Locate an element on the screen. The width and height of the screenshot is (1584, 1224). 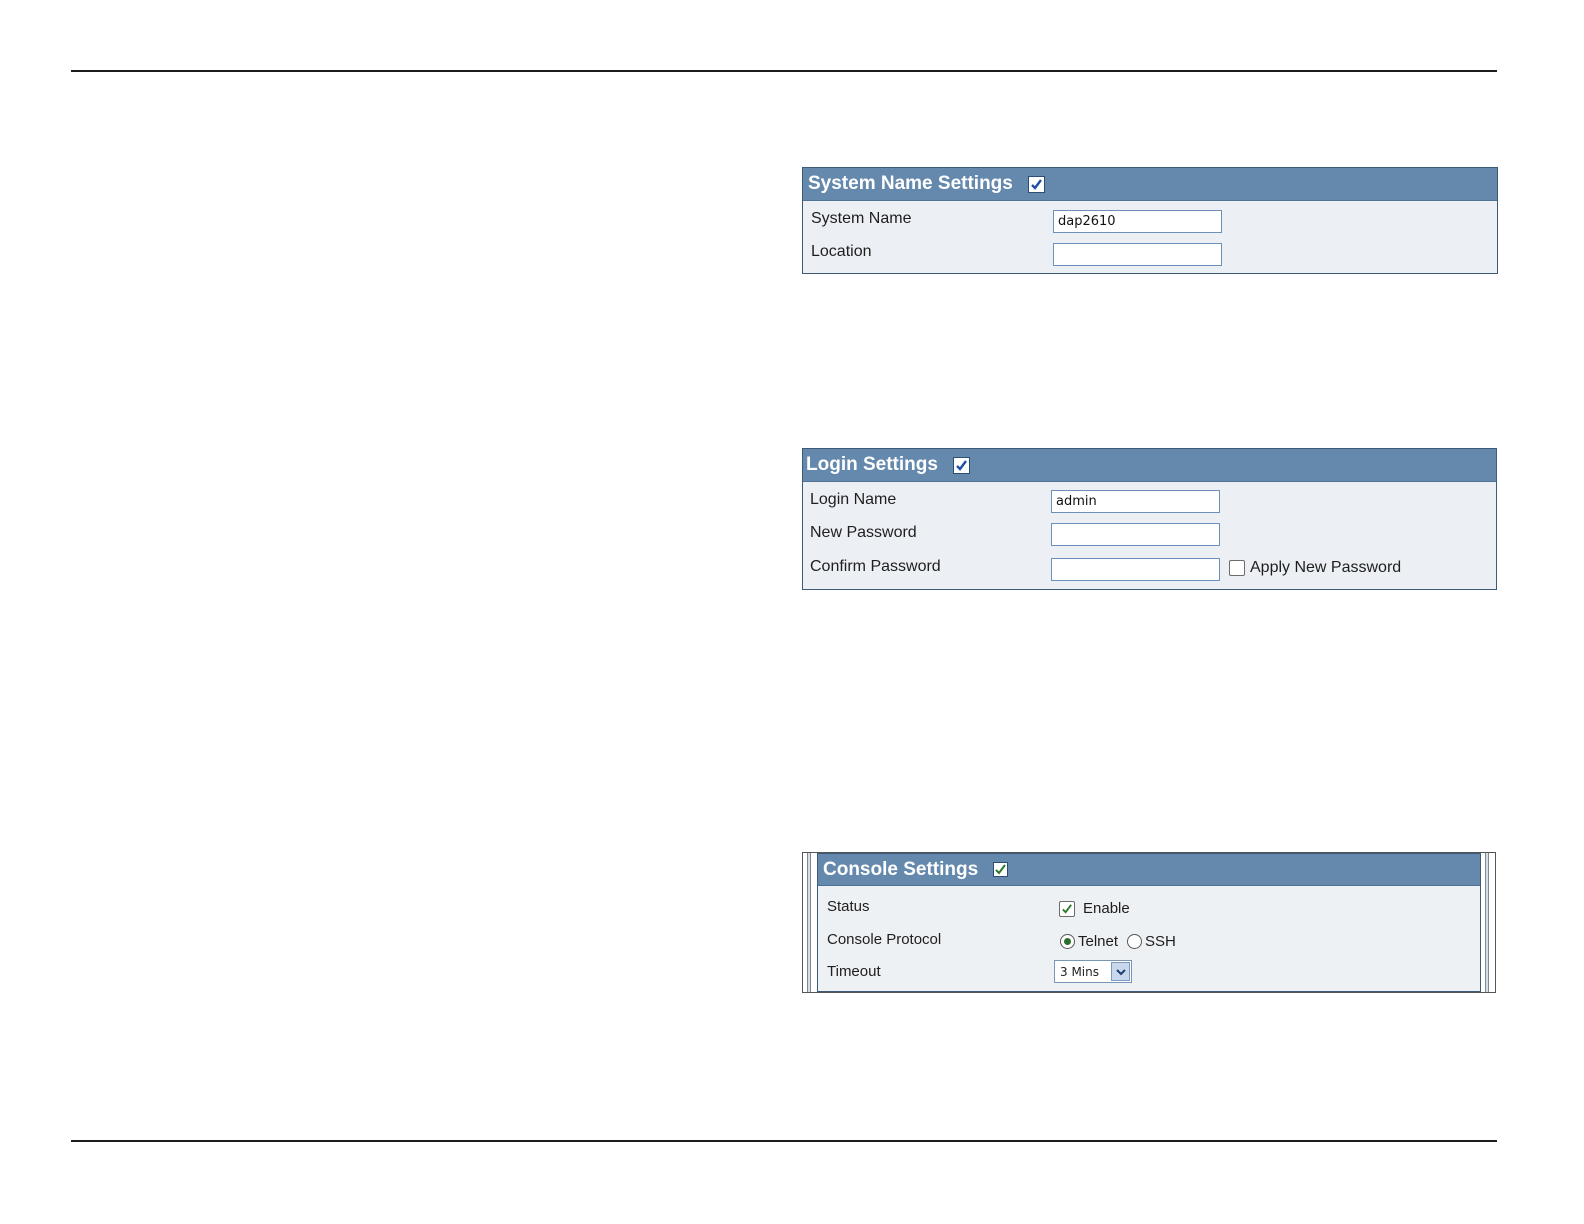
timeout-label: Timeout is located at coordinates (854, 971).